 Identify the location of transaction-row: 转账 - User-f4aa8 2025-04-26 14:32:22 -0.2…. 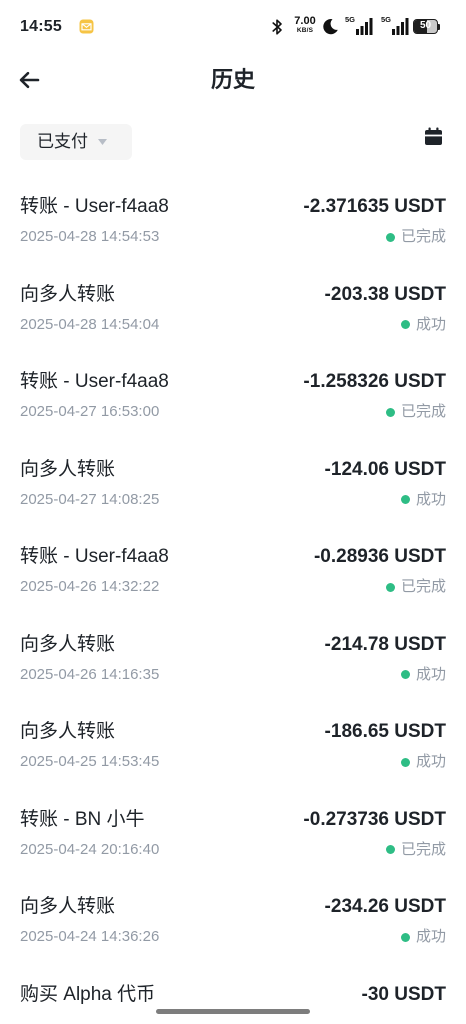
(233, 579).